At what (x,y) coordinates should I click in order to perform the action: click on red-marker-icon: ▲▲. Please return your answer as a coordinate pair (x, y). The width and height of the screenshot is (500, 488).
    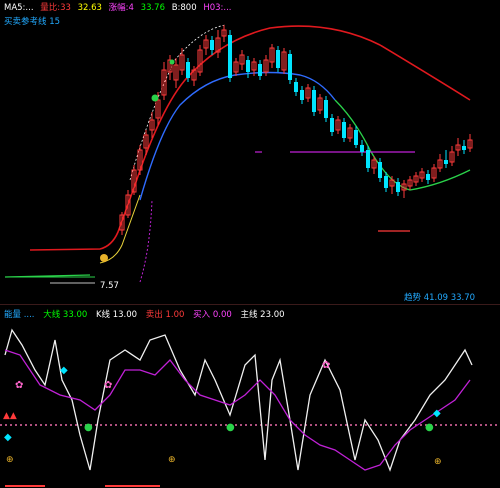
    Looking at the image, I should click on (10, 416).